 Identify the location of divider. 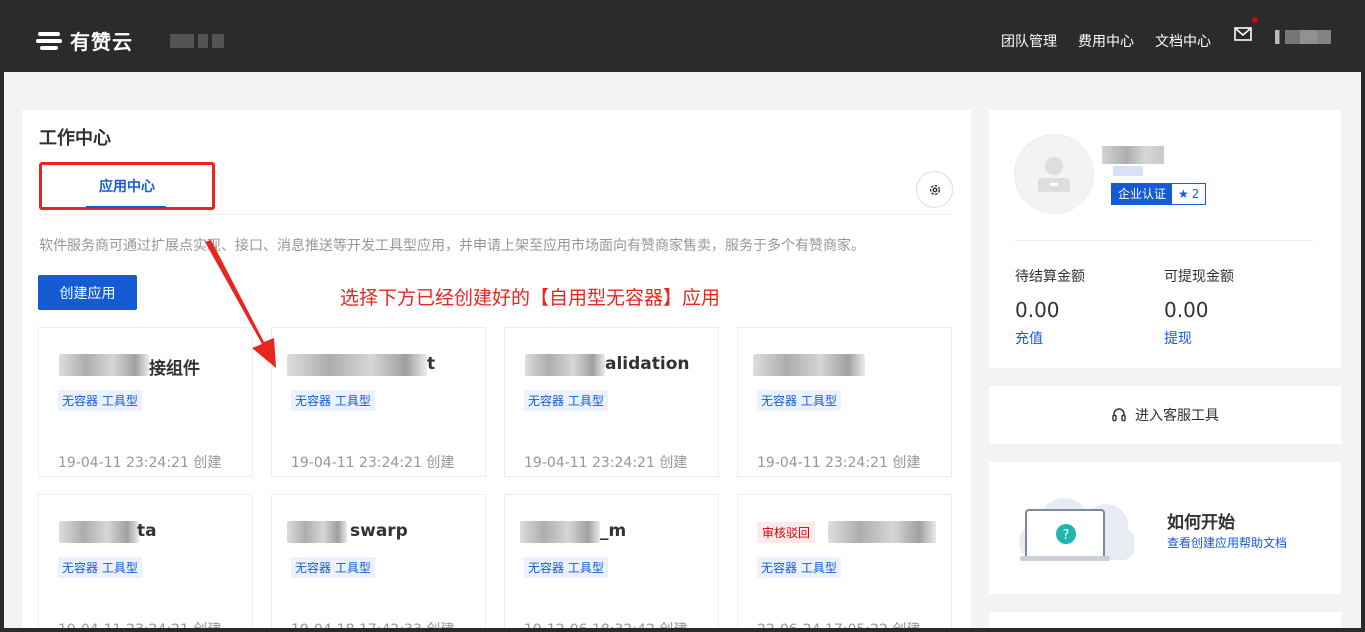
(1164, 240).